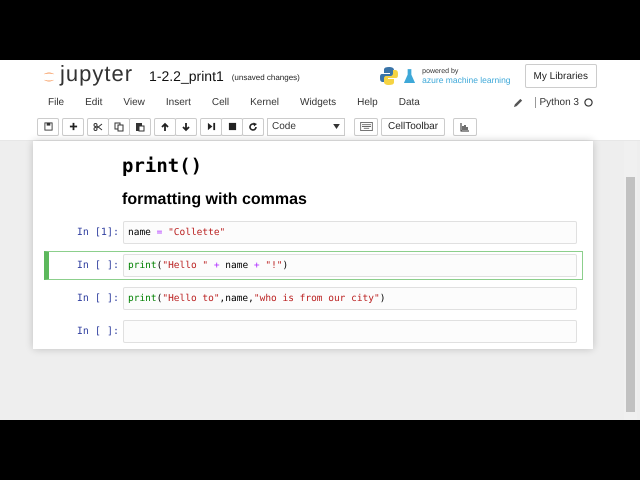  I want to click on chart-button, so click(465, 127).